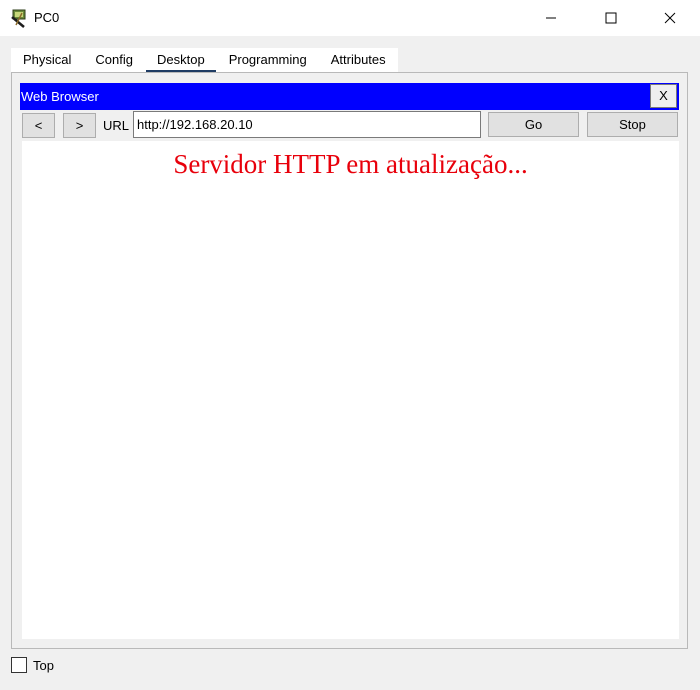 Image resolution: width=700 pixels, height=690 pixels. What do you see at coordinates (268, 60) in the screenshot?
I see `tab-programming: Programming` at bounding box center [268, 60].